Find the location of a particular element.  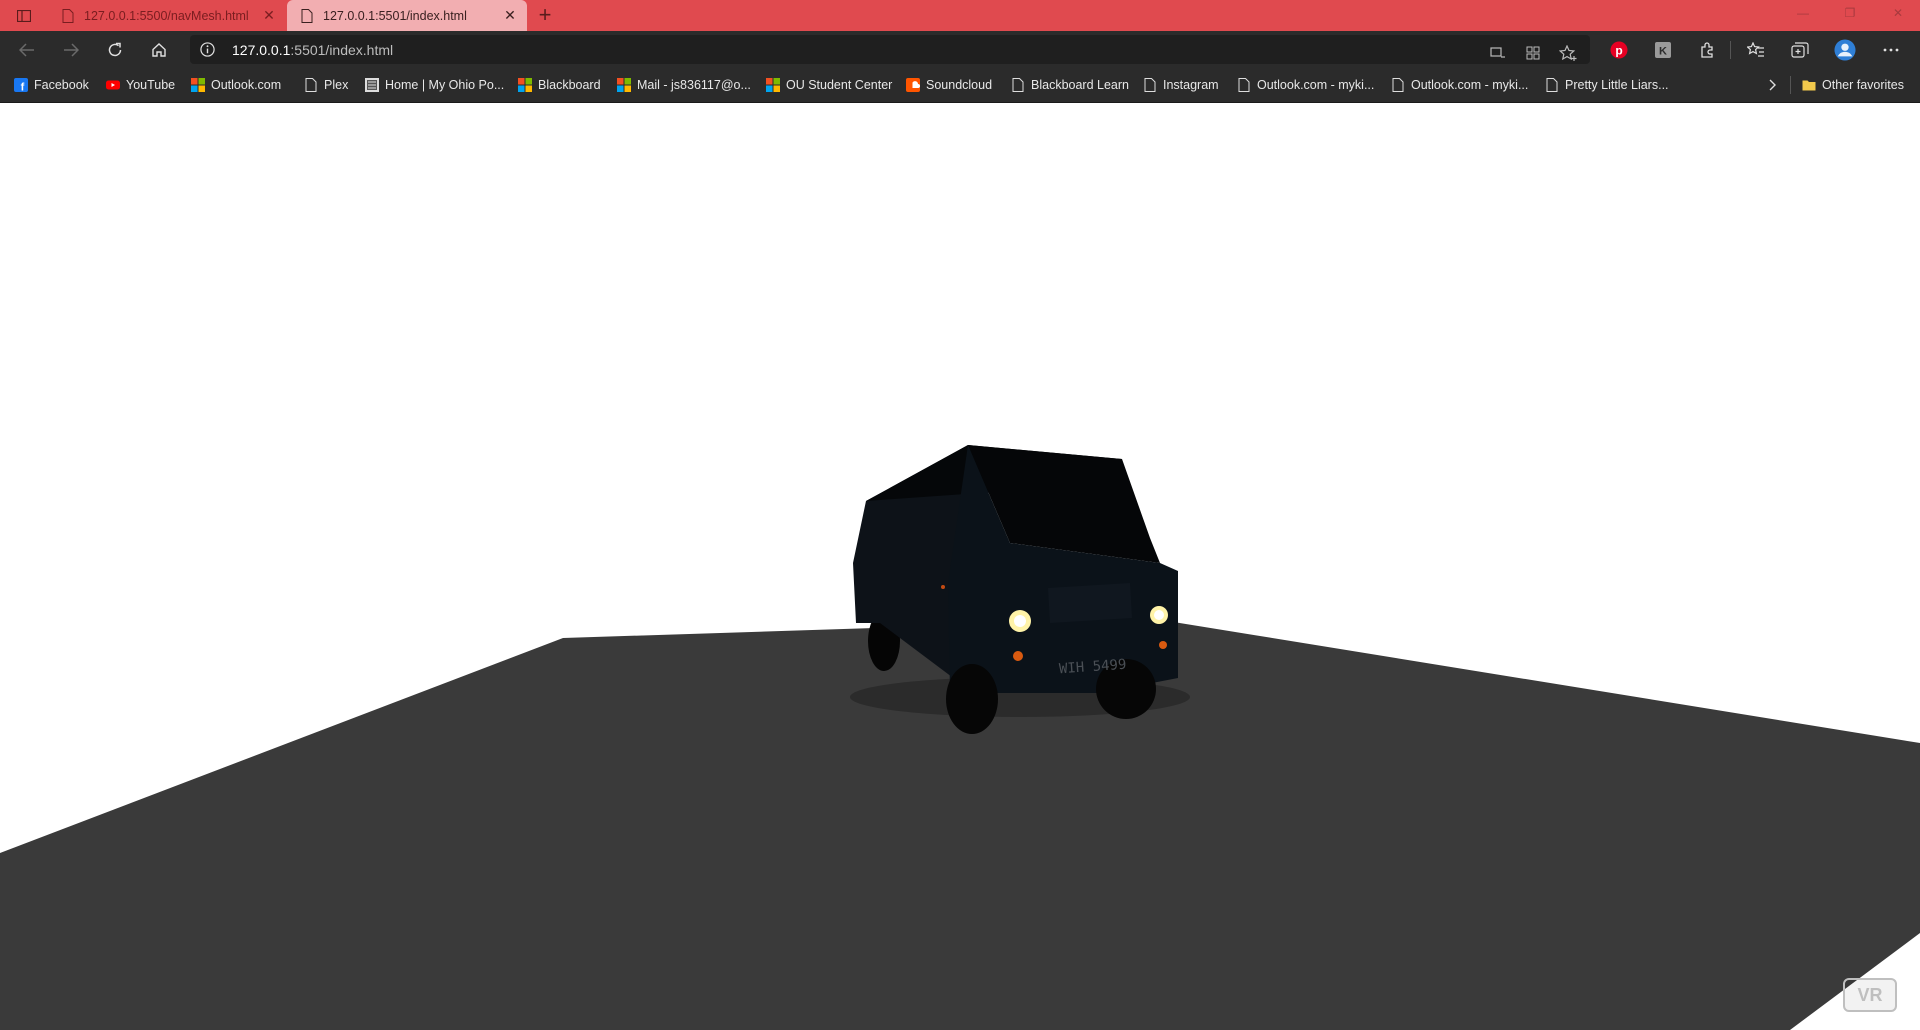

bookmark-instagram: Instagram is located at coordinates (1181, 85).